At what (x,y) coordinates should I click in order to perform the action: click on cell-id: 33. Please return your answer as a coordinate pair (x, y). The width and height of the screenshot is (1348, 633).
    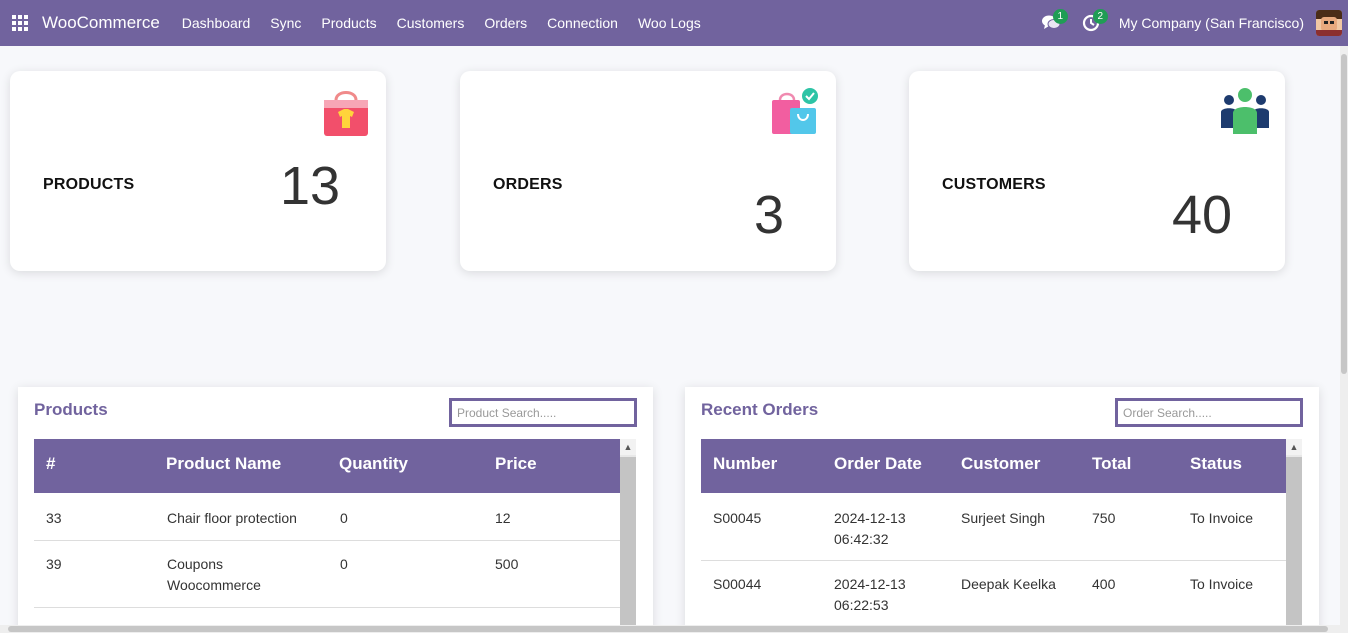
    Looking at the image, I should click on (54, 518).